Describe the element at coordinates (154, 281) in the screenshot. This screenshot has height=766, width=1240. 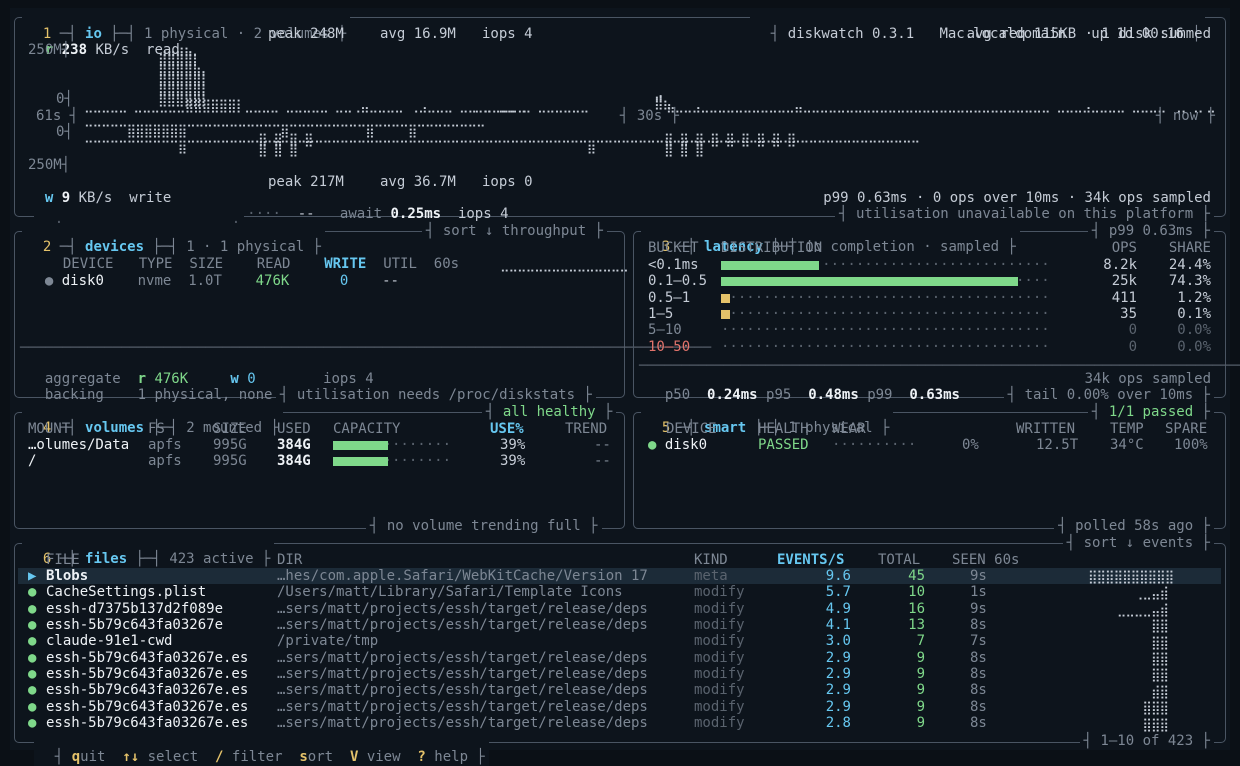
I see `device-type: nvme` at that location.